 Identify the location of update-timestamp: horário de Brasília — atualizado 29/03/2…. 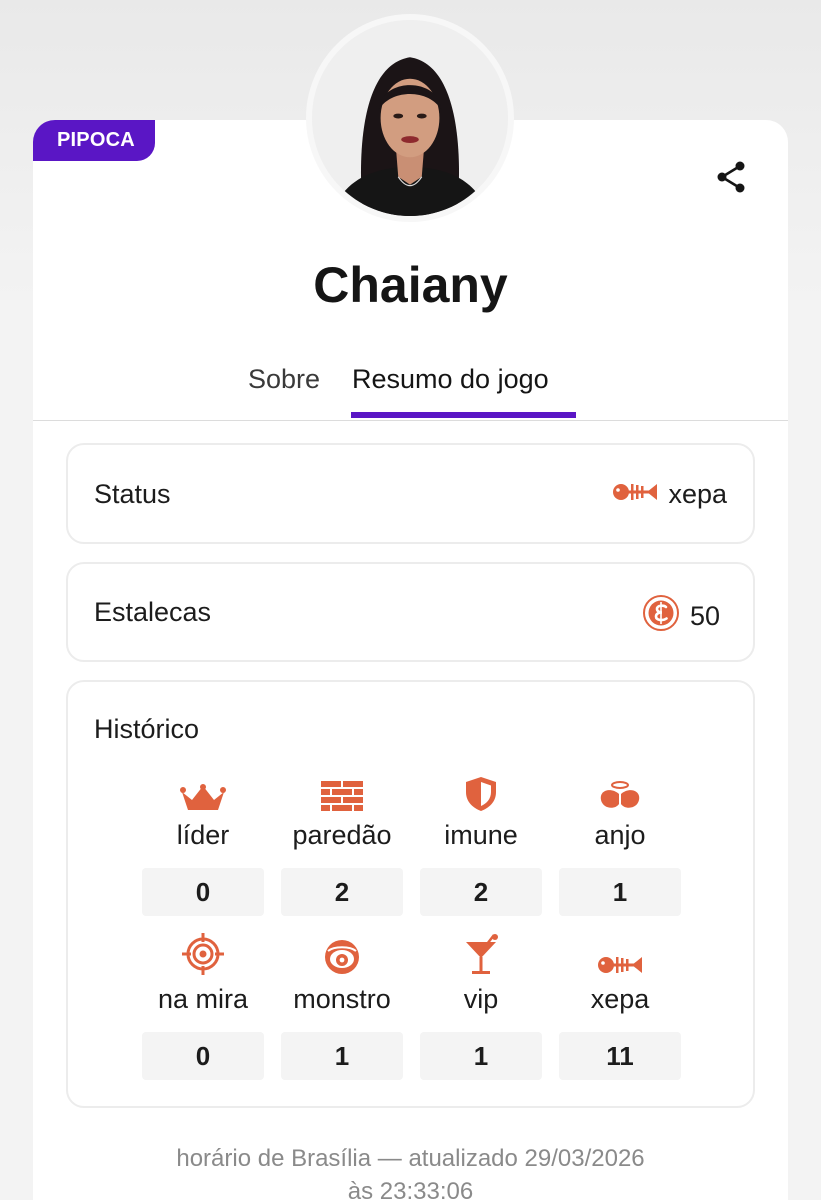
(410, 1171).